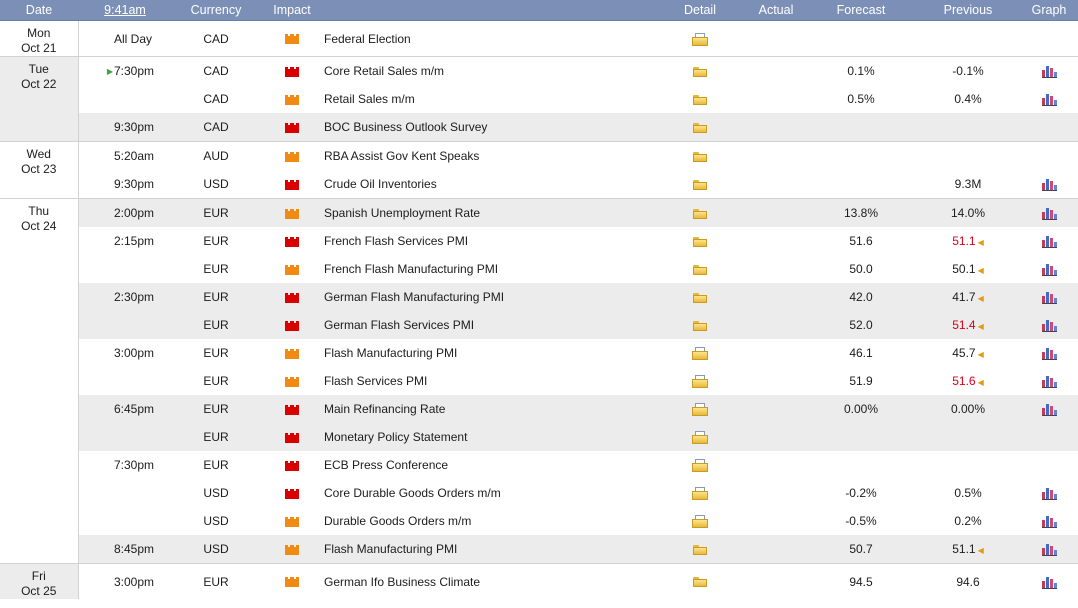 The height and width of the screenshot is (608, 1078). What do you see at coordinates (539, 184) in the screenshot?
I see `table-row: 9:30pm USD Crude Oil Inventories 9.3M` at bounding box center [539, 184].